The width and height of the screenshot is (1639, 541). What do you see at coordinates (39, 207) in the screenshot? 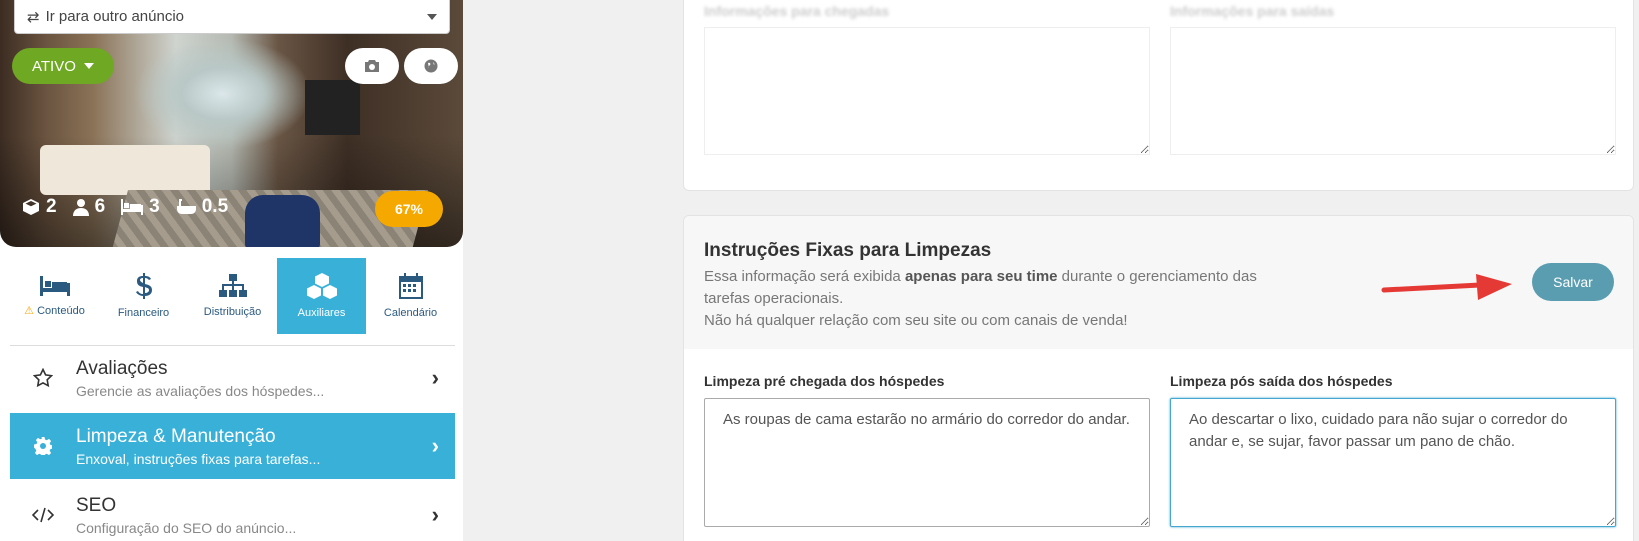
I see `stat-rooms: 2` at bounding box center [39, 207].